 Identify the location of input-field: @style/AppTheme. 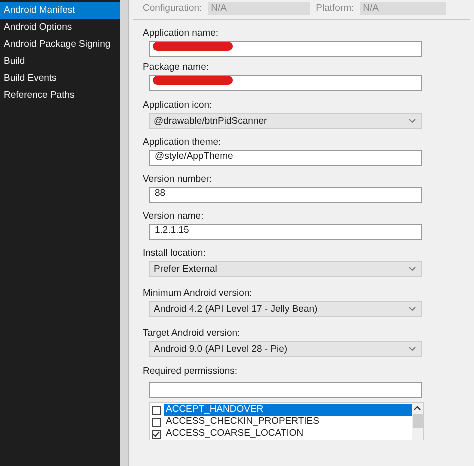
(285, 158).